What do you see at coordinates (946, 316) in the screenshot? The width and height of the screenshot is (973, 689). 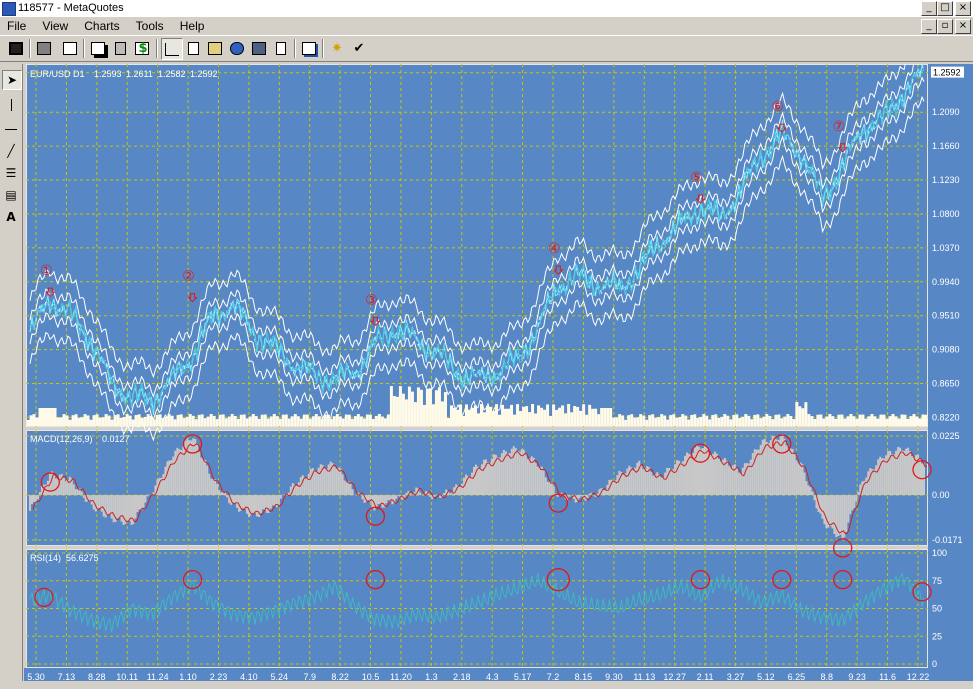 I see `y-tick-label: 0.9510` at bounding box center [946, 316].